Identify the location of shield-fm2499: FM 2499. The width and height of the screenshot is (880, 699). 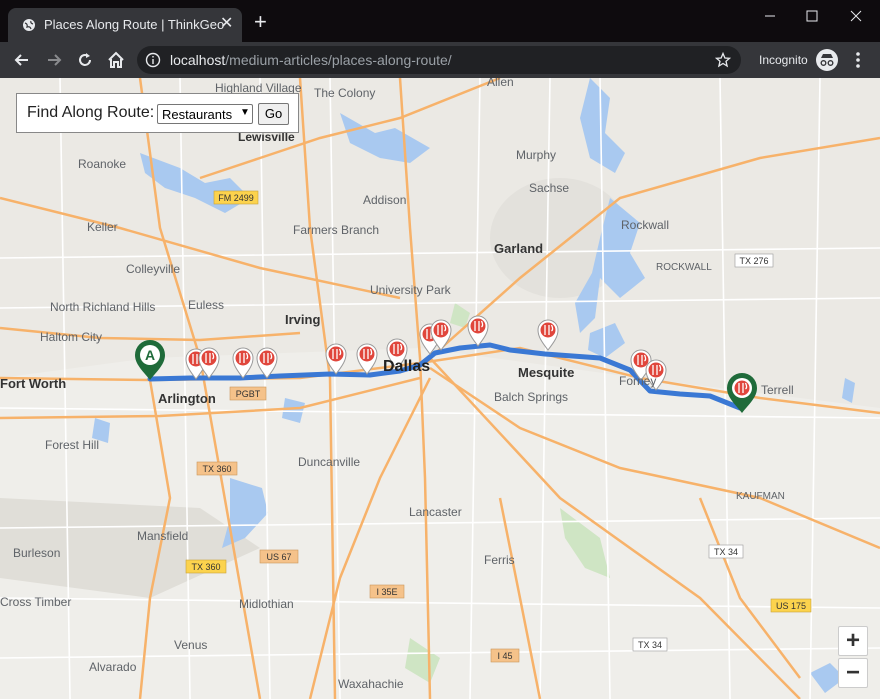
(236, 198).